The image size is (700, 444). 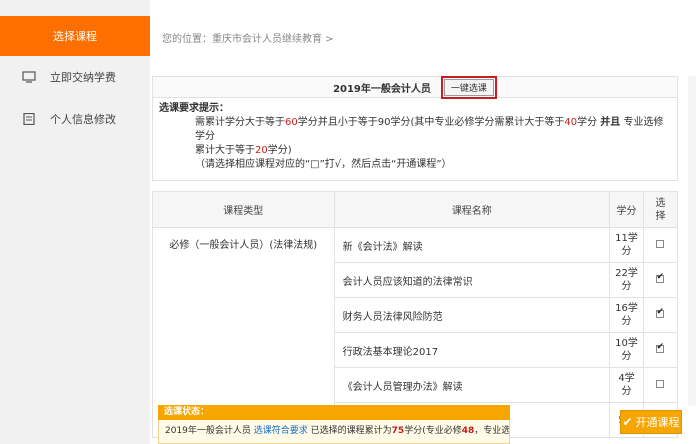 I want to click on course-credit: 4学分, so click(x=626, y=385).